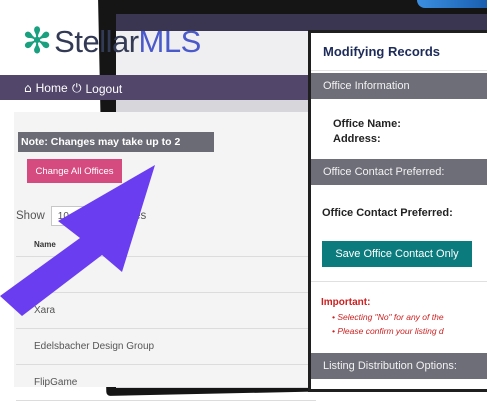  I want to click on logo-suffix: MLS, so click(170, 41).